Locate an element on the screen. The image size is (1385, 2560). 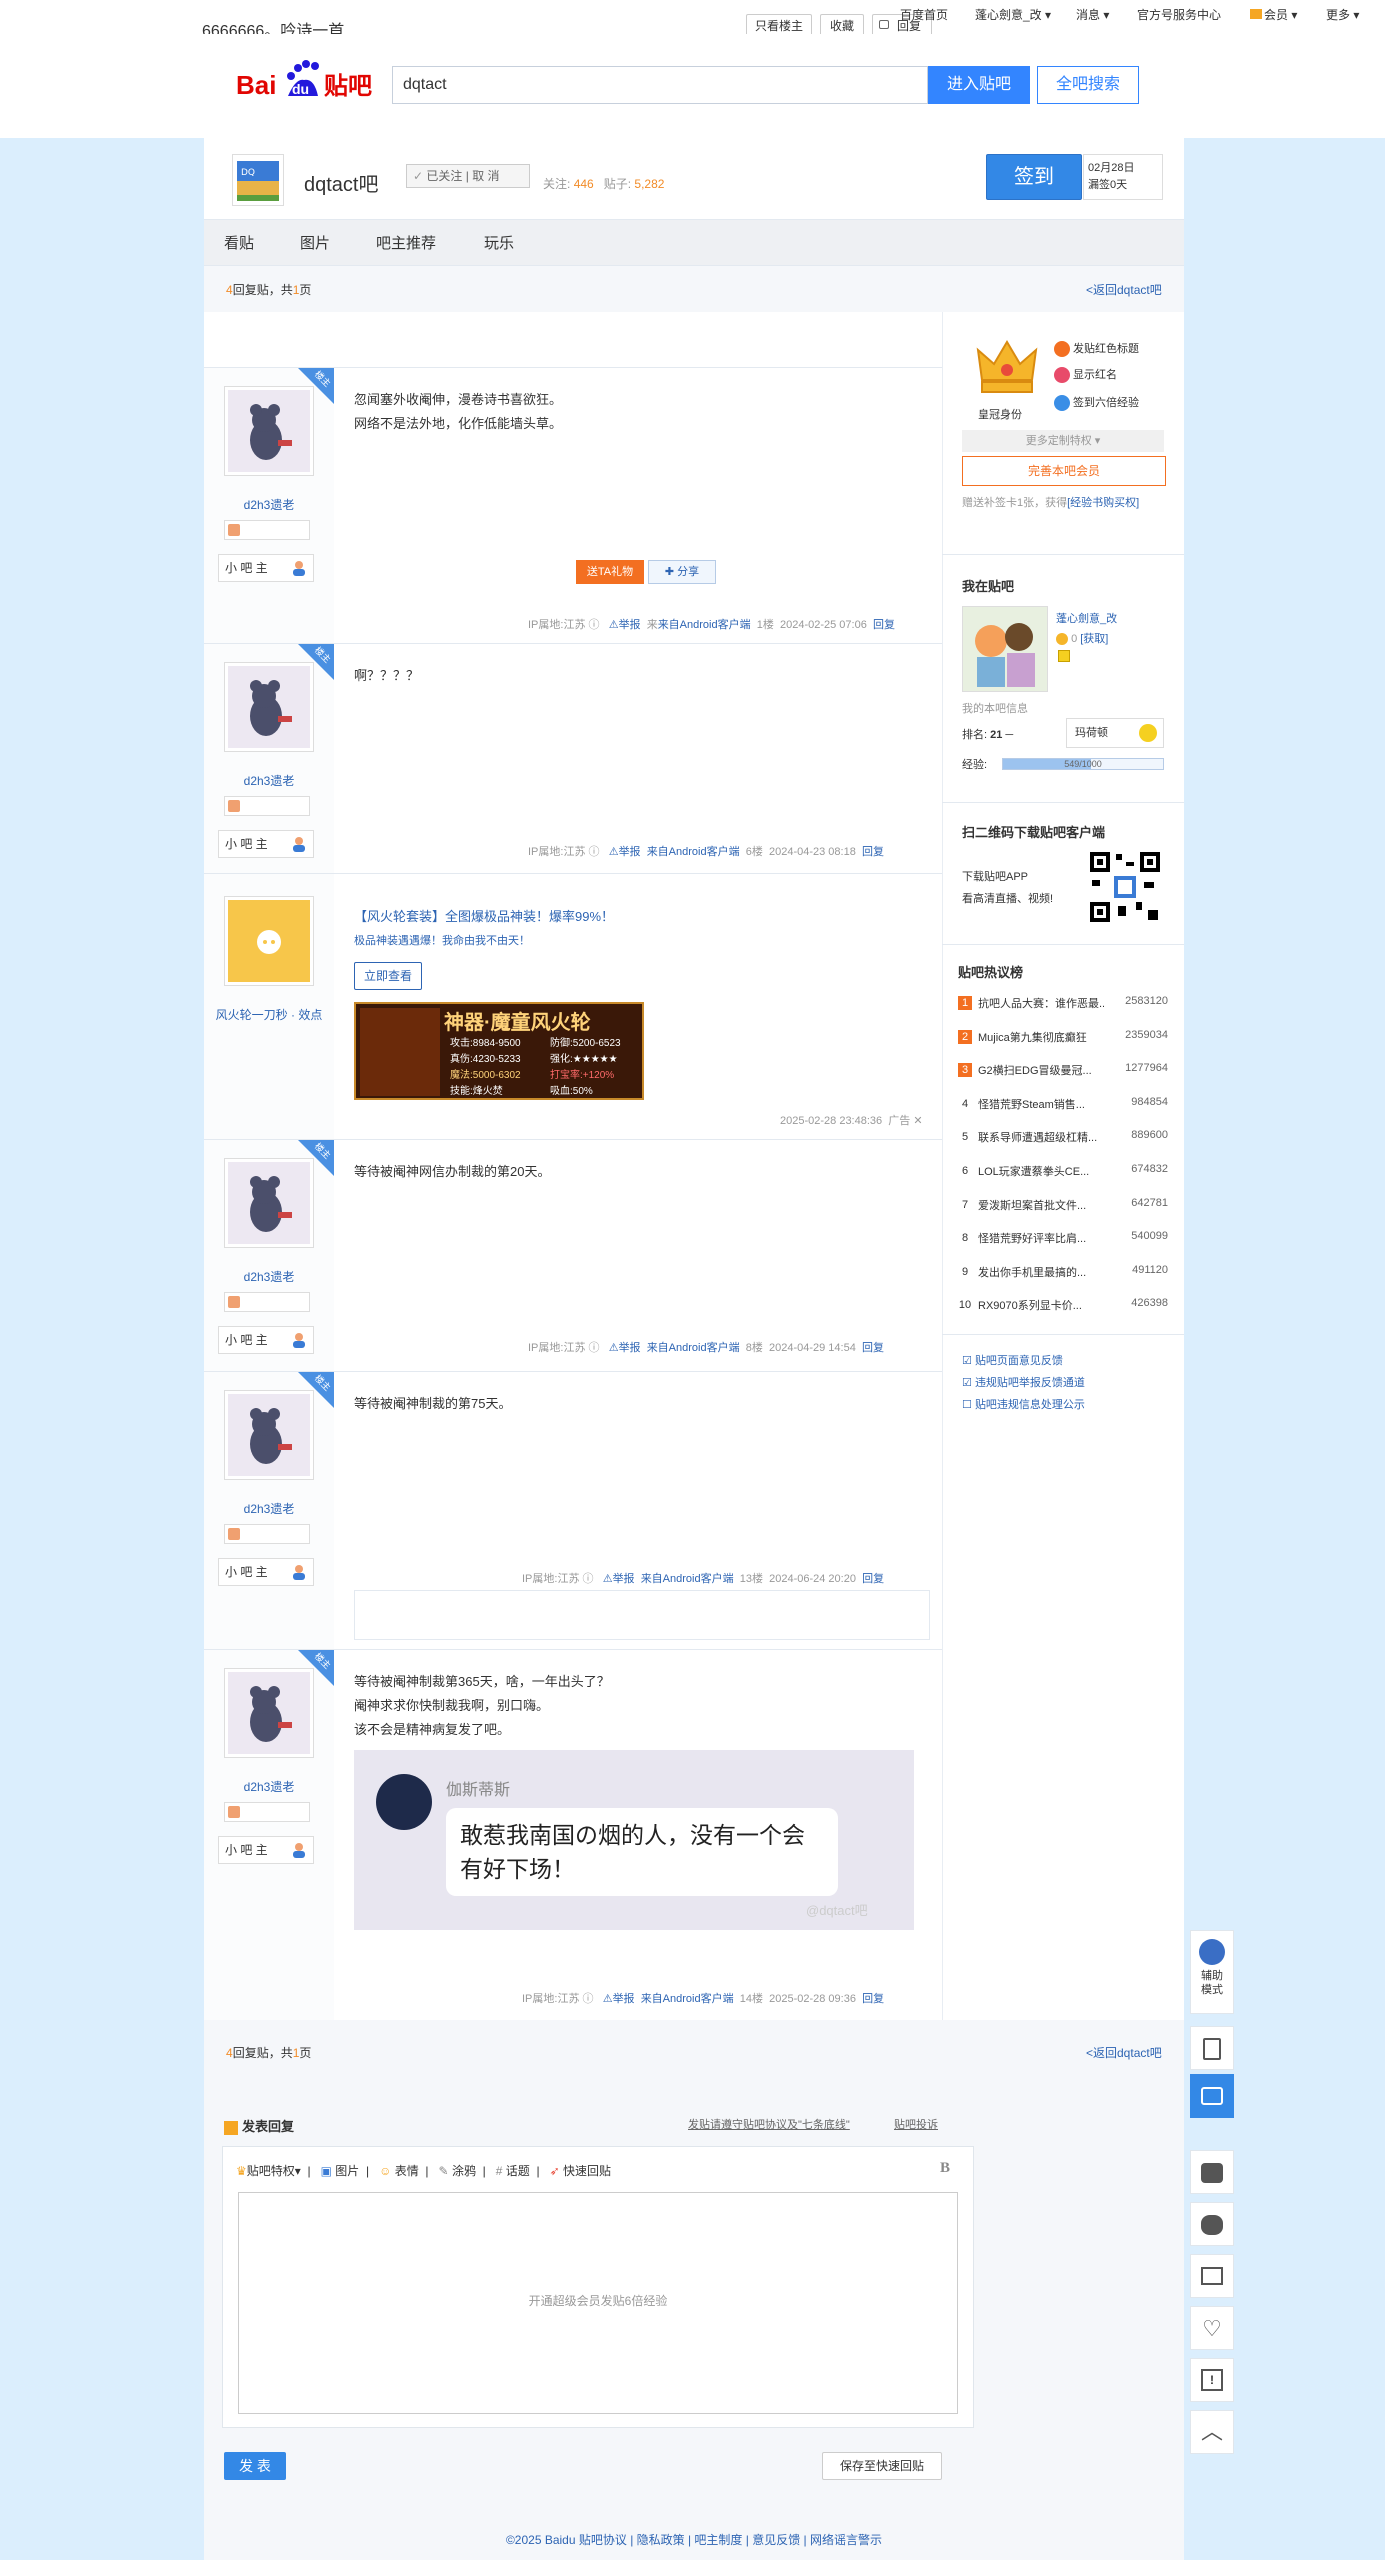
privilege-tool: ♛贴吧特权▾ is located at coordinates (268, 2171).